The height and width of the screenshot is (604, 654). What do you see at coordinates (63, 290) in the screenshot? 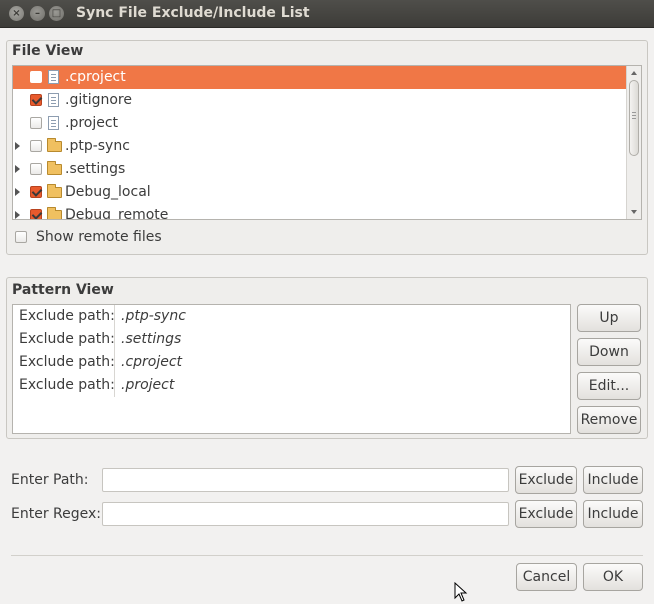
I see `pattern-view-title: Pattern View` at bounding box center [63, 290].